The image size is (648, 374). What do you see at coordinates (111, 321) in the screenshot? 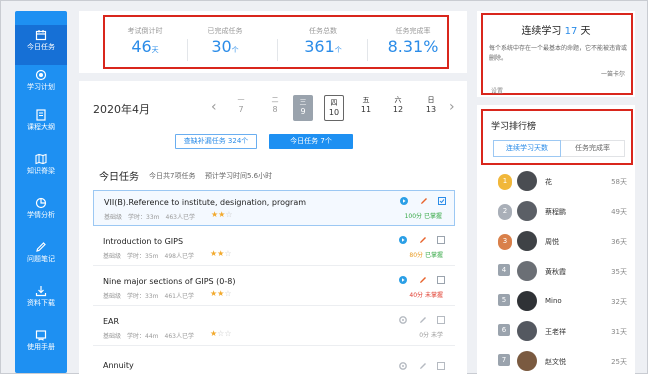
I see `task-name: EAR` at bounding box center [111, 321].